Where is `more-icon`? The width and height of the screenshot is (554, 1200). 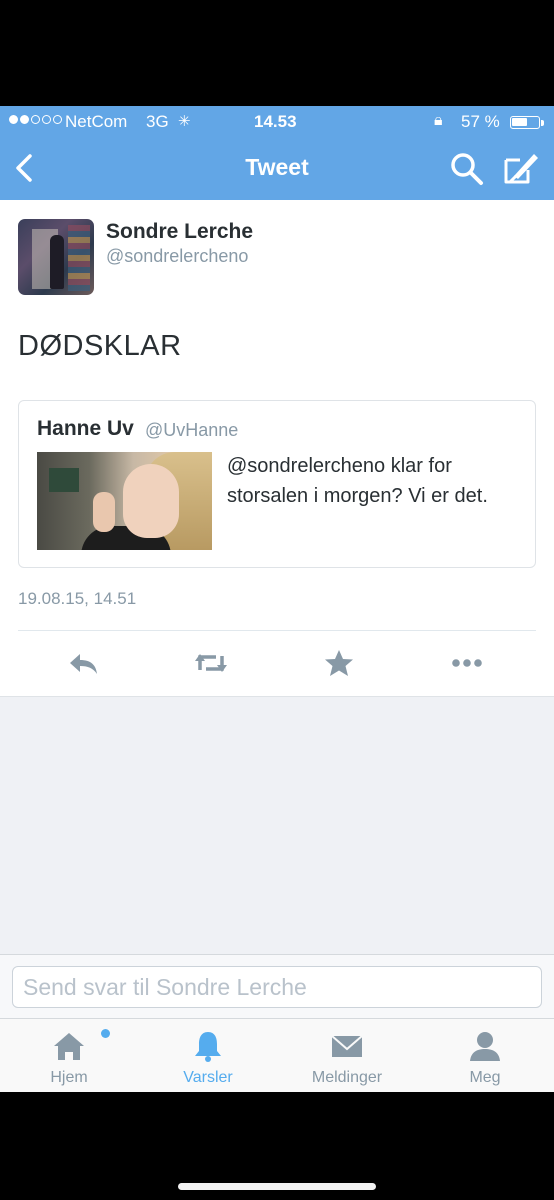
more-icon is located at coordinates (467, 663).